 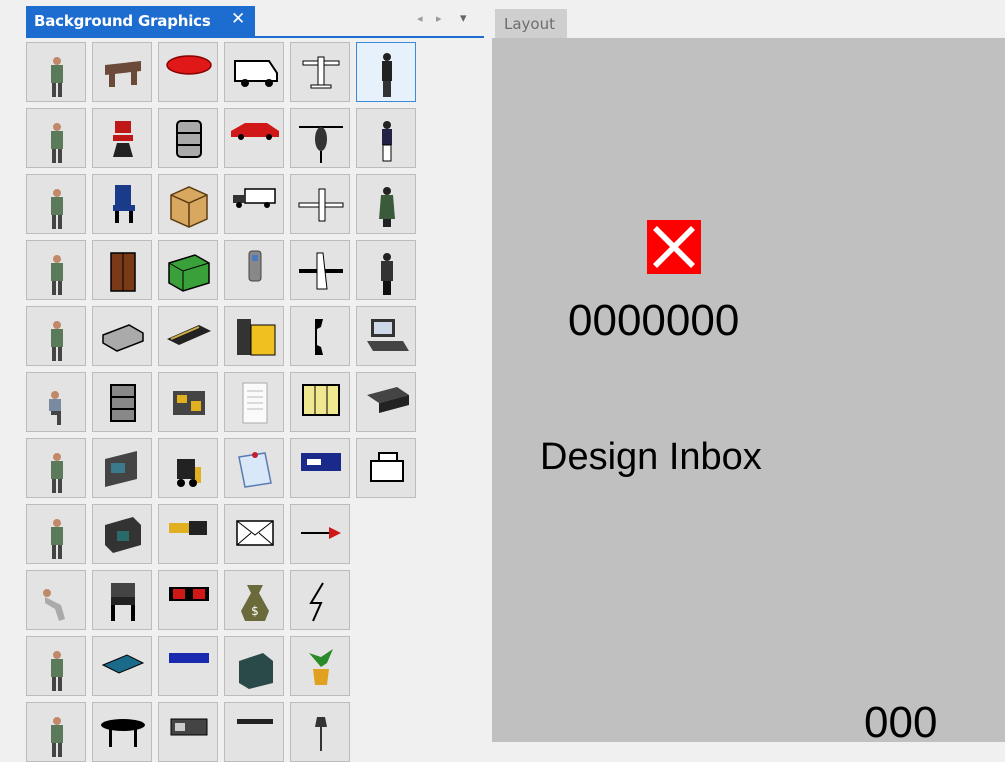 What do you see at coordinates (254, 600) in the screenshot?
I see `graphic-tile: $` at bounding box center [254, 600].